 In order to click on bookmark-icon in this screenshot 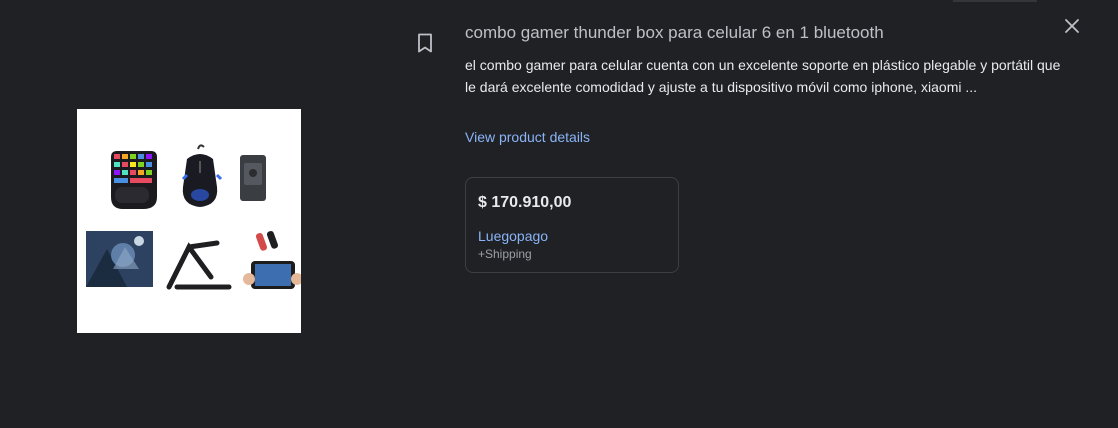, I will do `click(425, 45)`.